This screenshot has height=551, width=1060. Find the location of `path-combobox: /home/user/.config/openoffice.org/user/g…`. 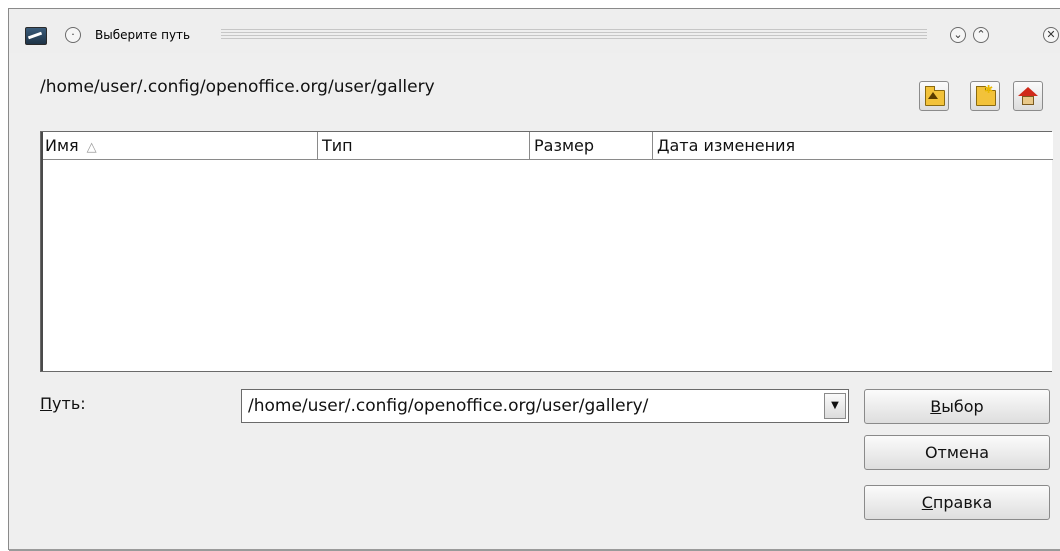

path-combobox: /home/user/.config/openoffice.org/user/g… is located at coordinates (545, 406).